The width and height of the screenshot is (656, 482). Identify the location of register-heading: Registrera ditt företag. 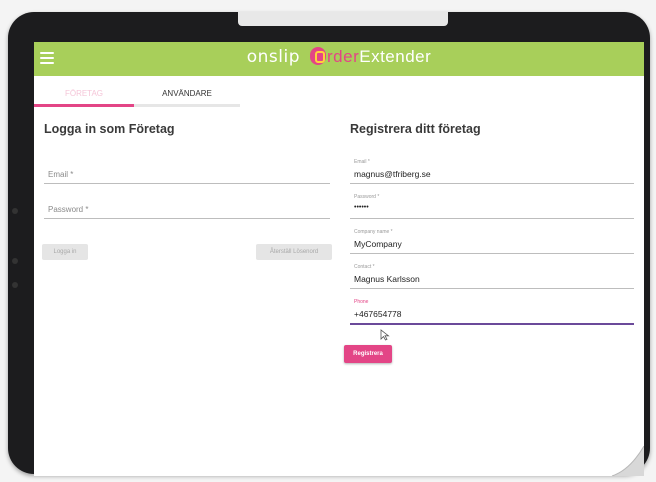
(415, 129).